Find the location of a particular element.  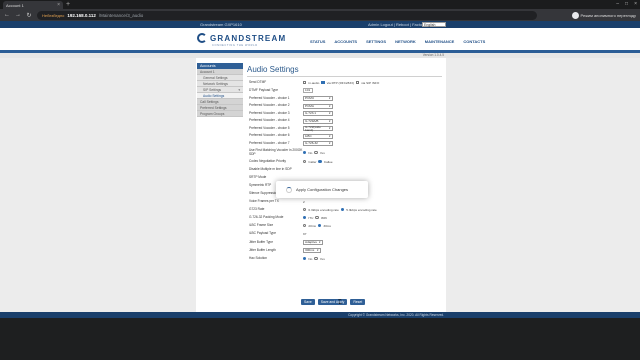

modal-message: Apply Configuration Changes is located at coordinates (322, 189).